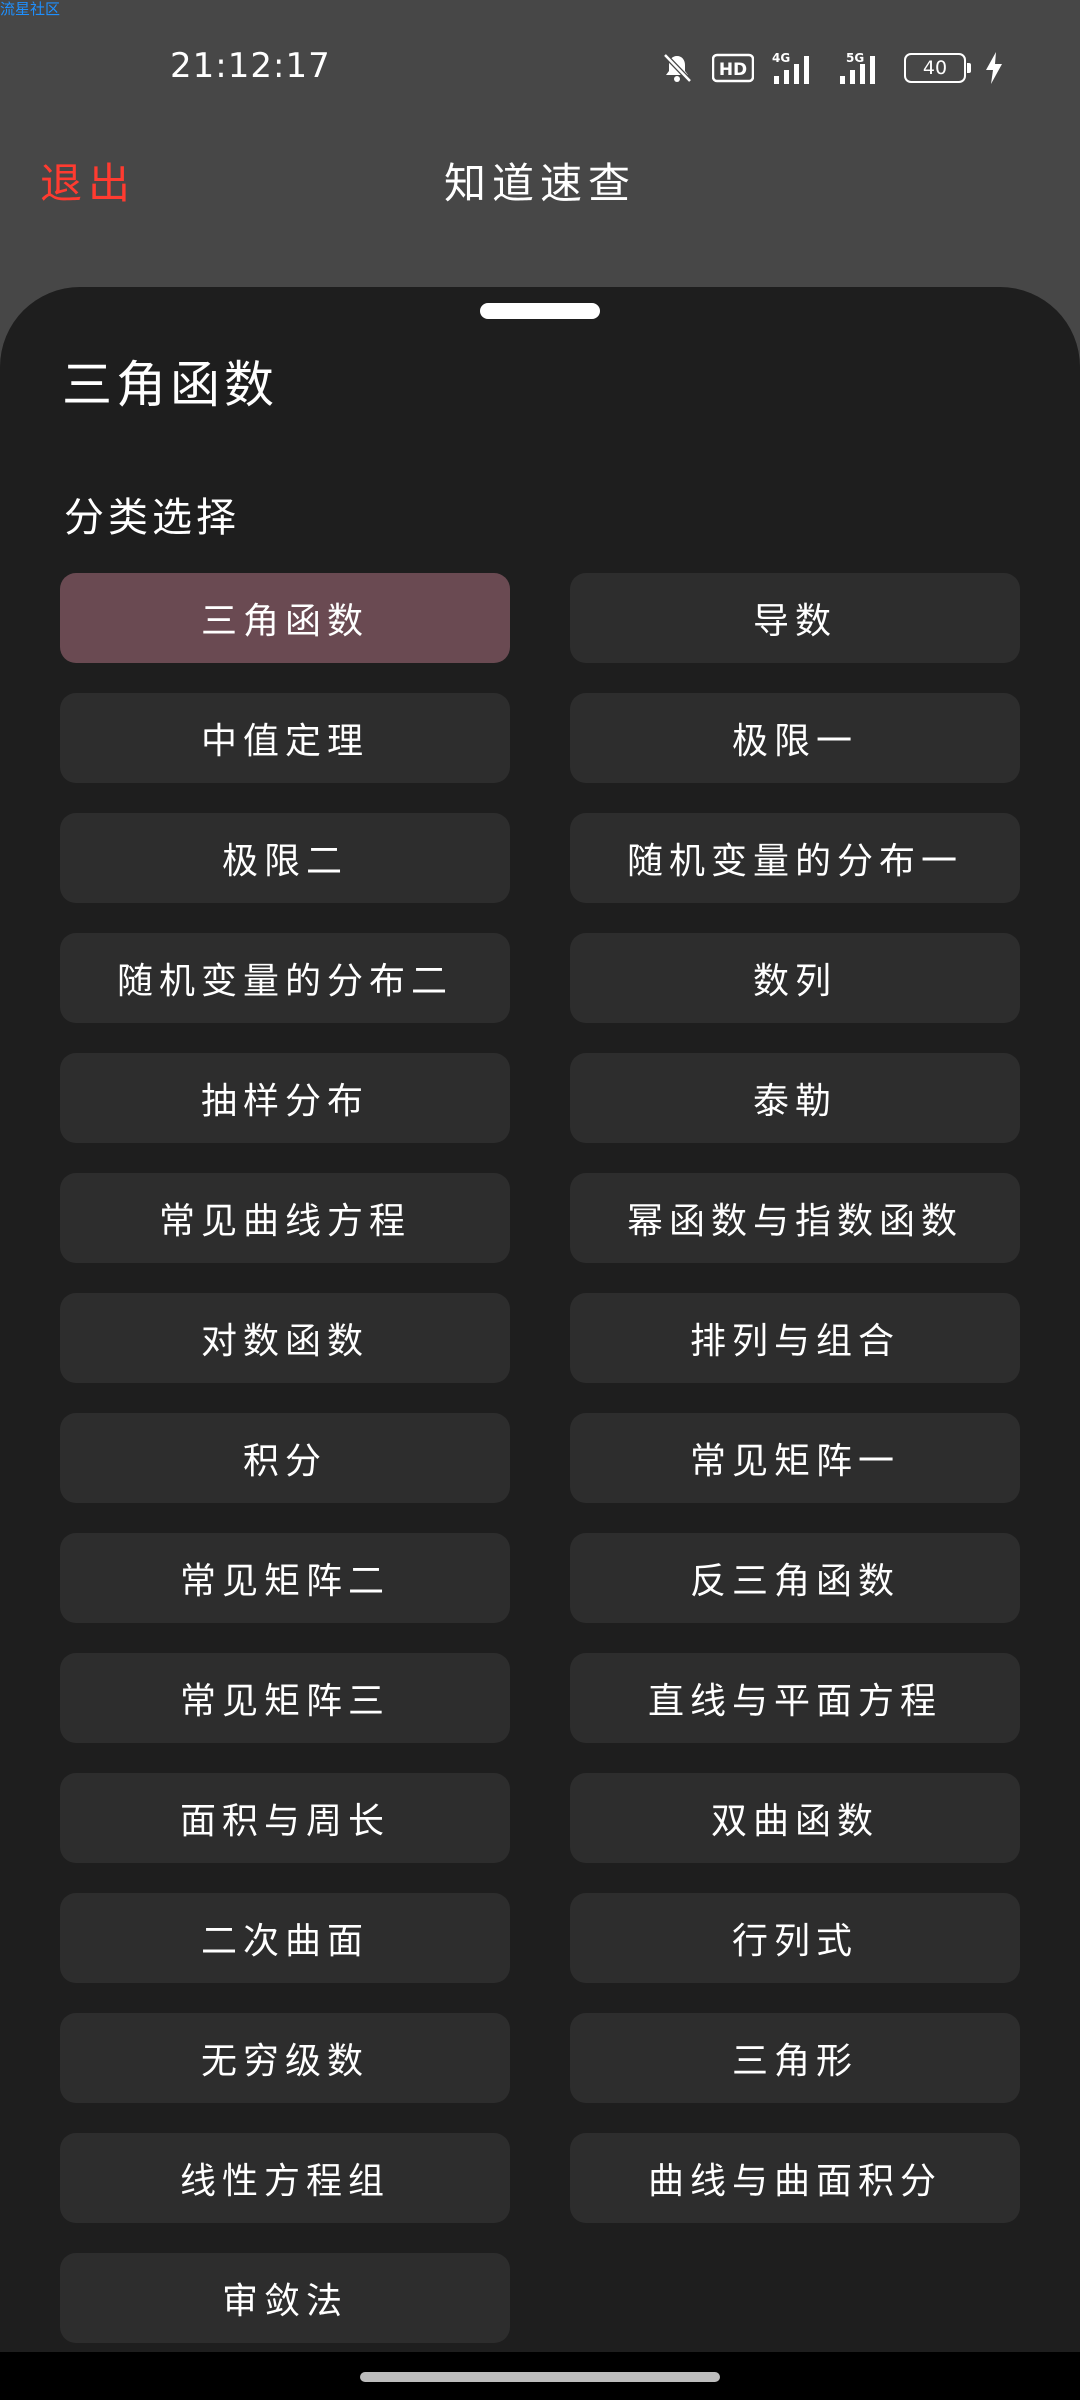  Describe the element at coordinates (795, 978) in the screenshot. I see `category-chip: 数列` at that location.